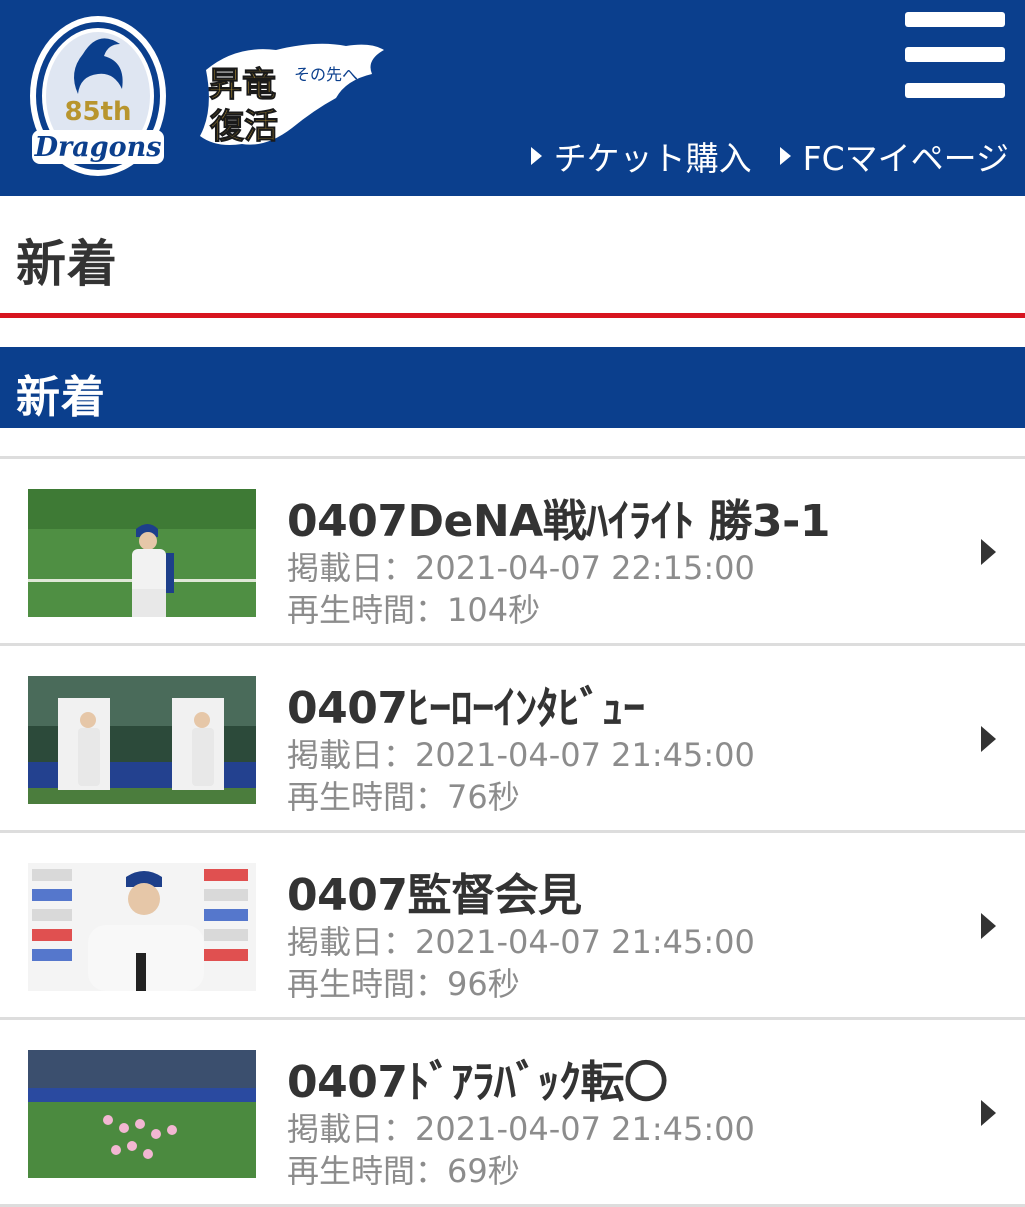 This screenshot has height=1207, width=1025. I want to click on svg-text: 昇竜, so click(242, 85).